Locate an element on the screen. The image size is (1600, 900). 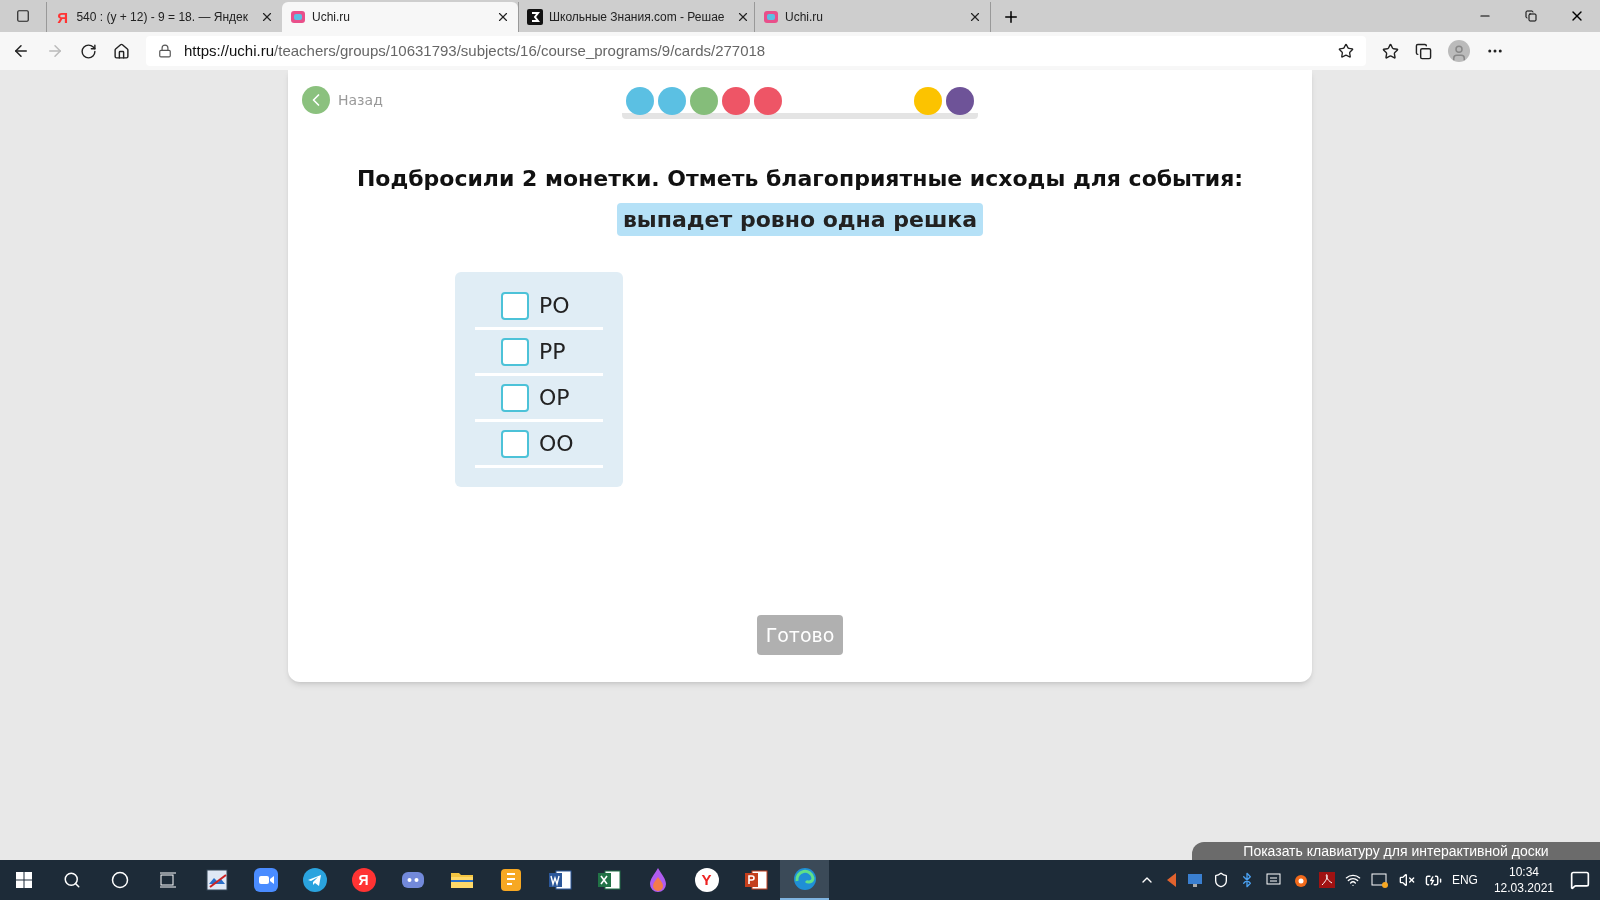
tab-title: Школьные Знания.com - Решае is located at coordinates (637, 17).